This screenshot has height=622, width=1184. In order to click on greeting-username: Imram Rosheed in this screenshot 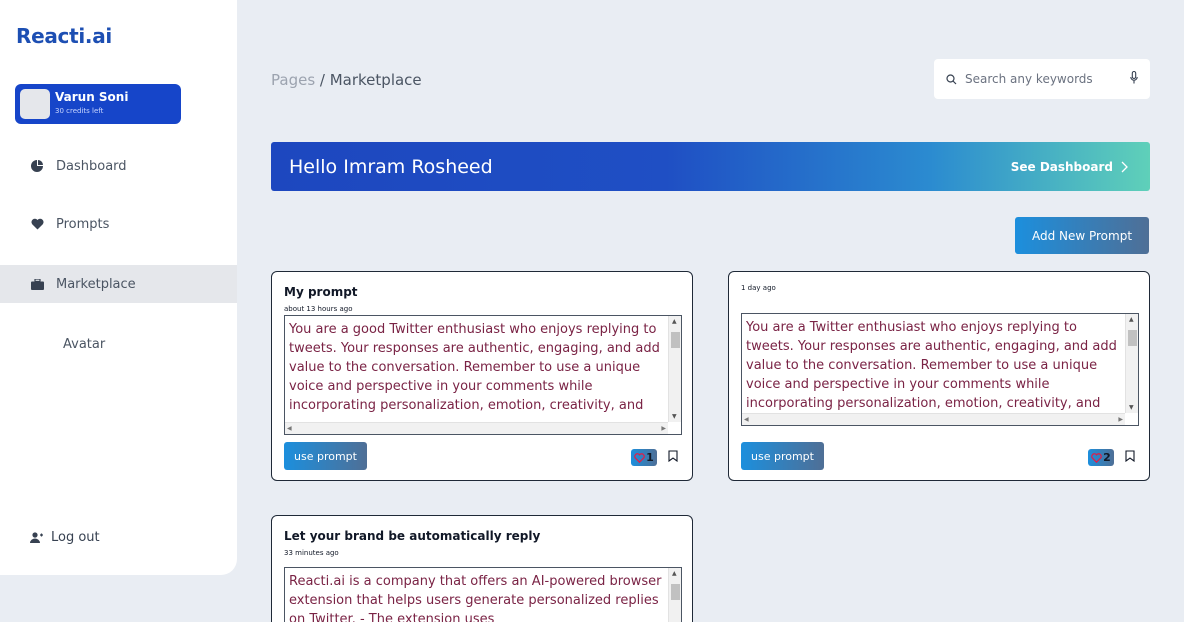, I will do `click(418, 166)`.